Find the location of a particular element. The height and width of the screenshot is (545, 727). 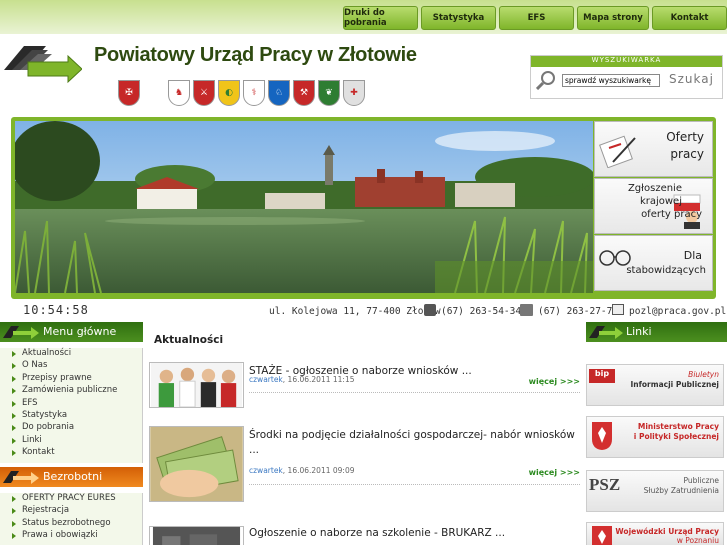

menu-main-title: Menu główne is located at coordinates (80, 331).